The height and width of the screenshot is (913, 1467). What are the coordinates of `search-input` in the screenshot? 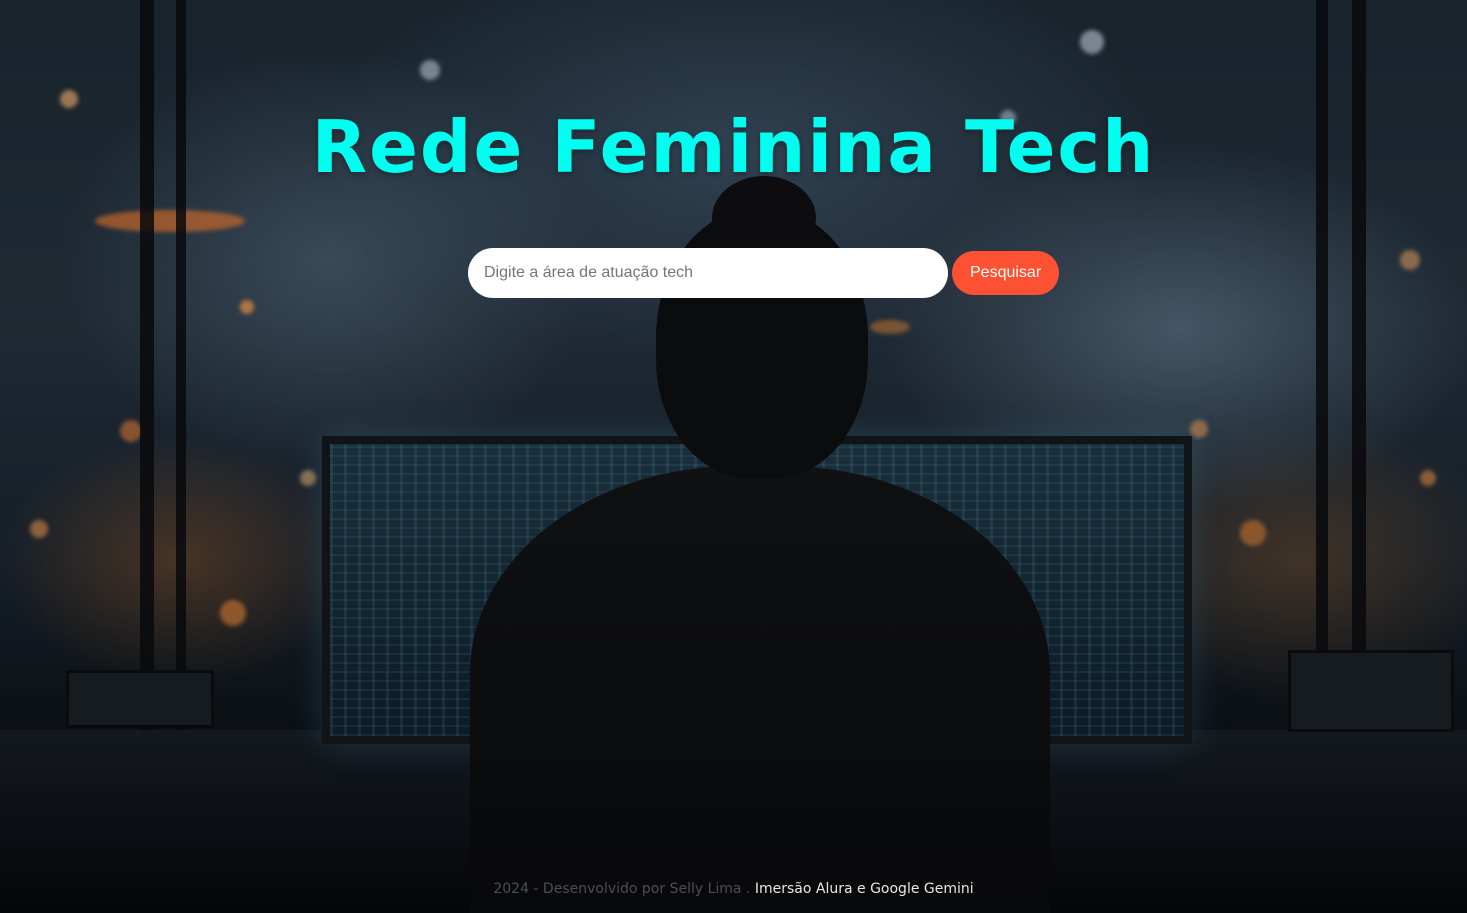 It's located at (708, 273).